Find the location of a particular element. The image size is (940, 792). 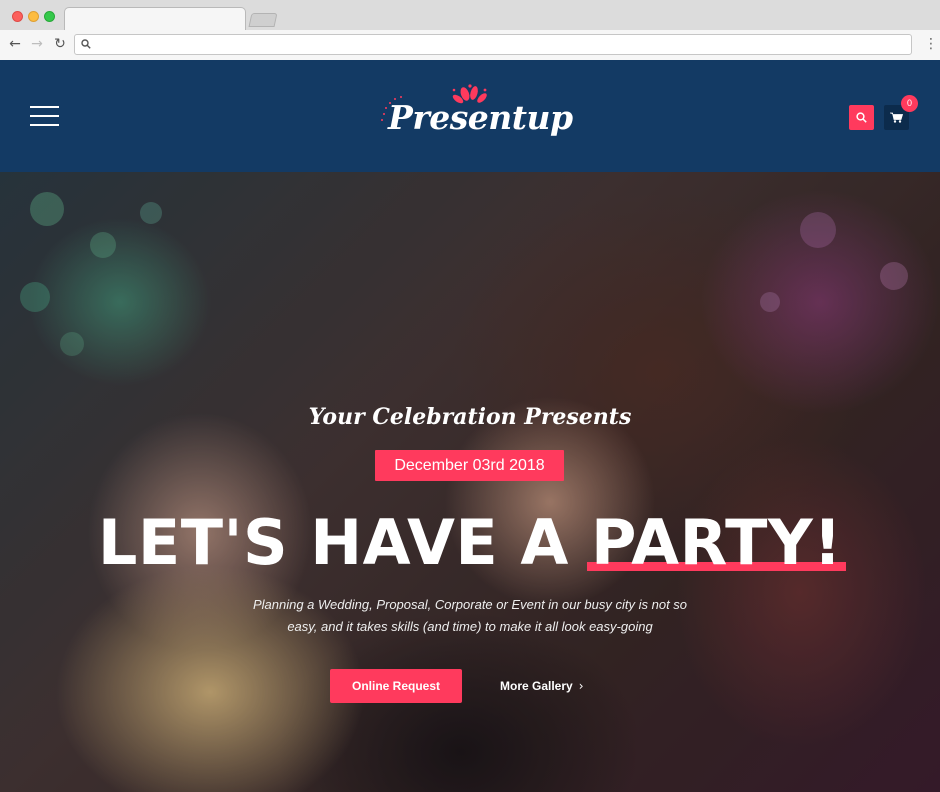

maximize-window-button is located at coordinates (49, 16).